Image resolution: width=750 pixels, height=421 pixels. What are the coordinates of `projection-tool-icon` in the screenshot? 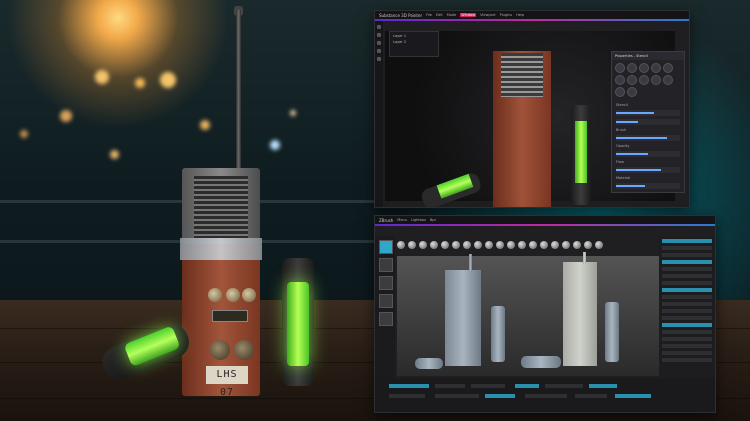 It's located at (379, 43).